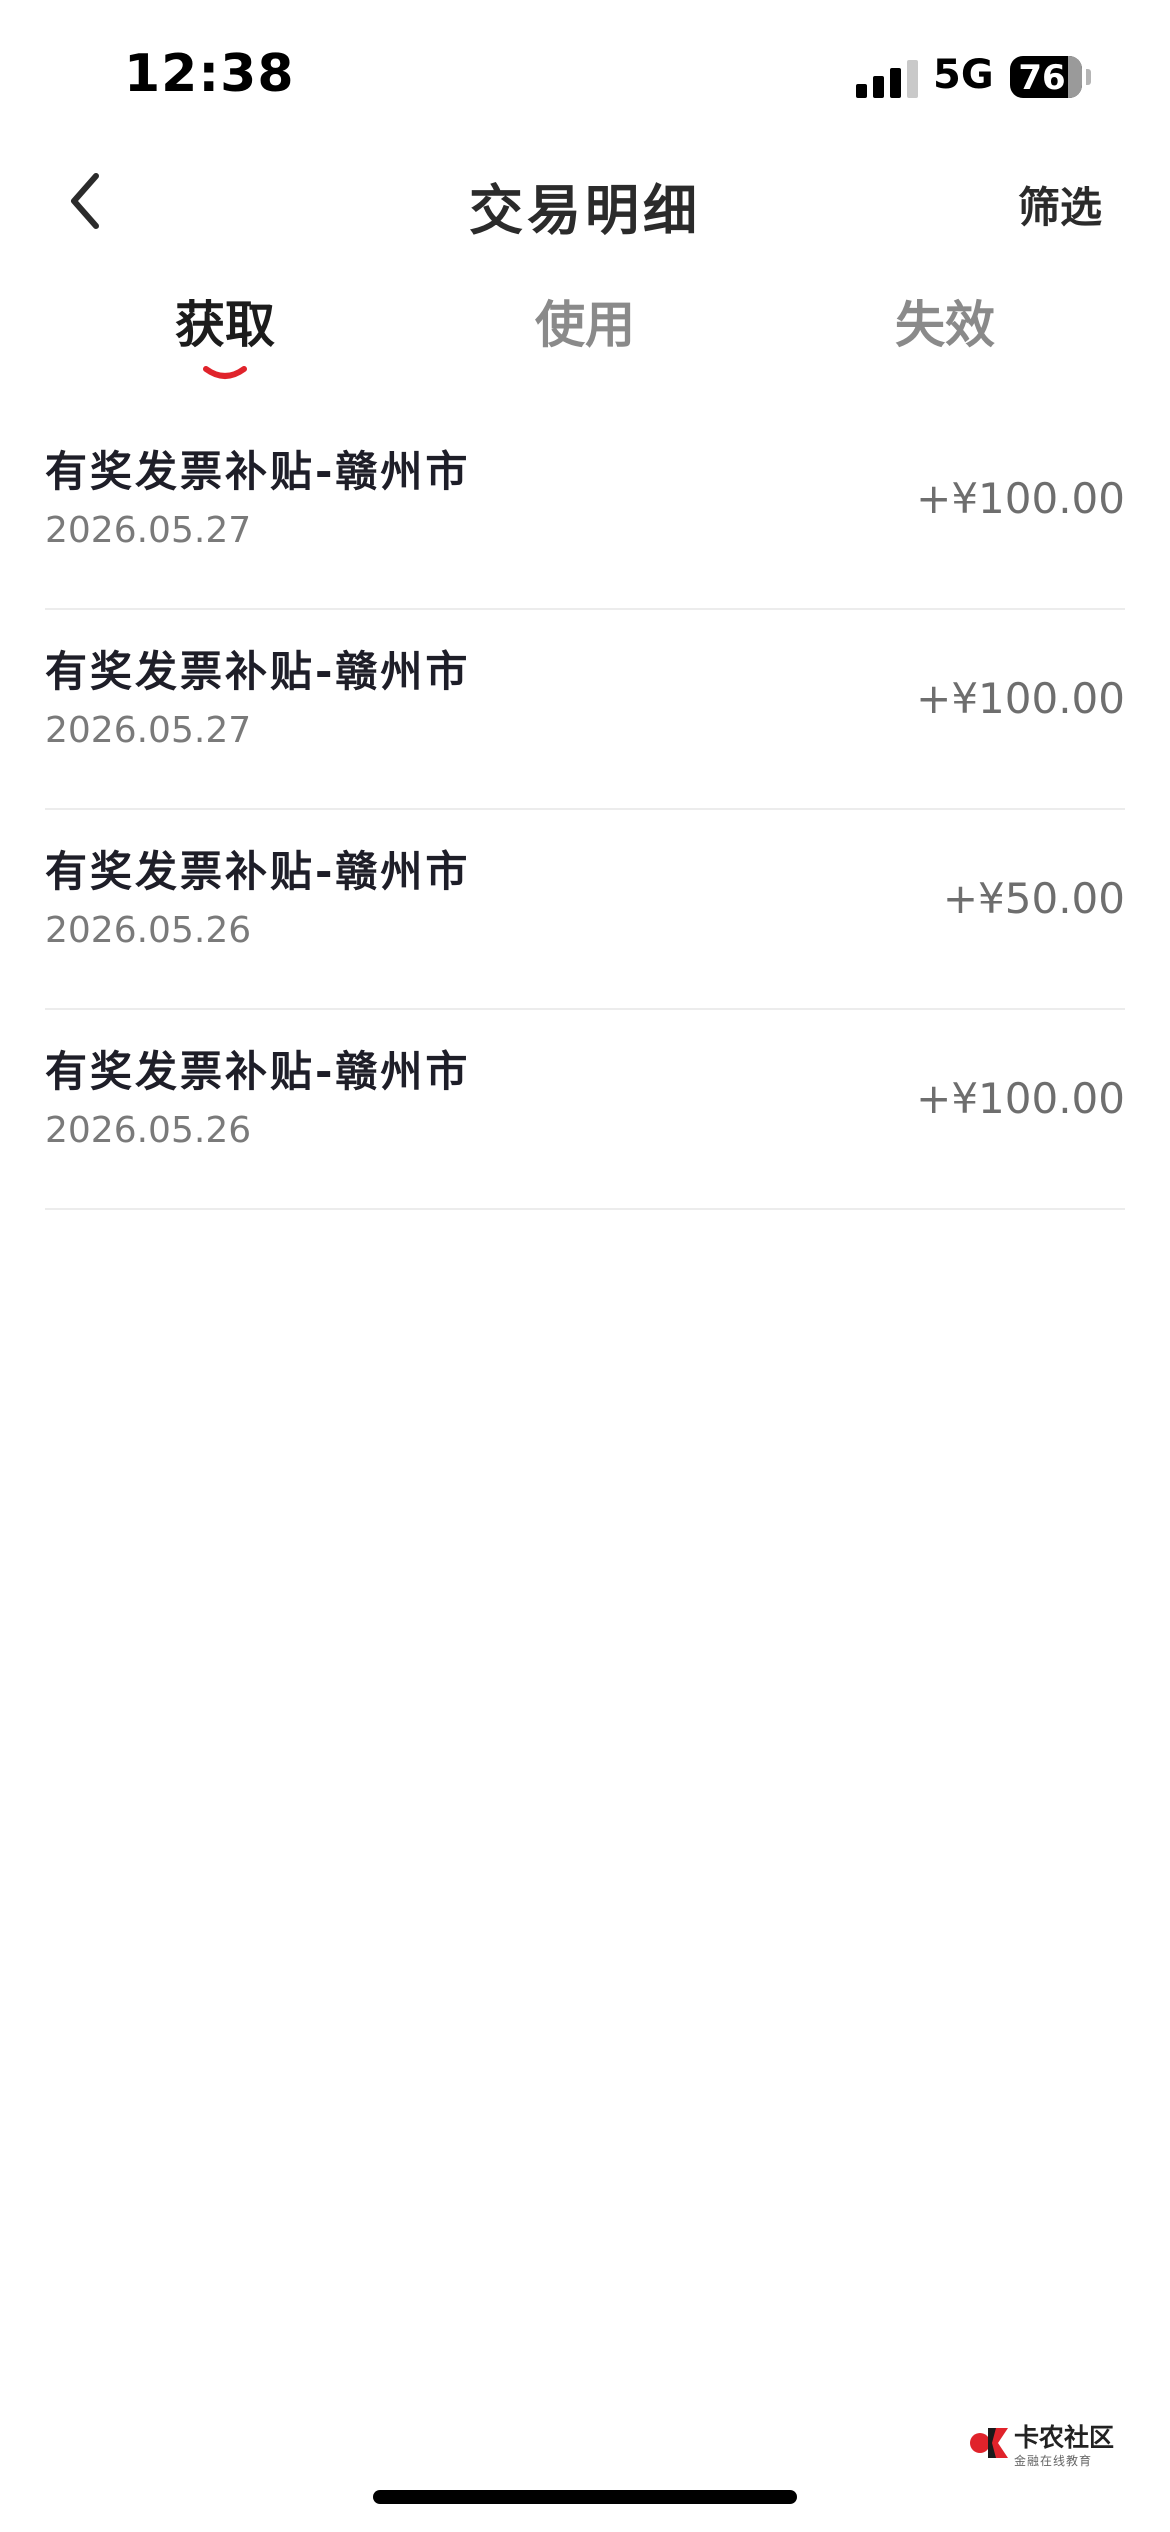 The height and width of the screenshot is (2532, 1170). What do you see at coordinates (225, 372) in the screenshot?
I see `active-tab-indicator` at bounding box center [225, 372].